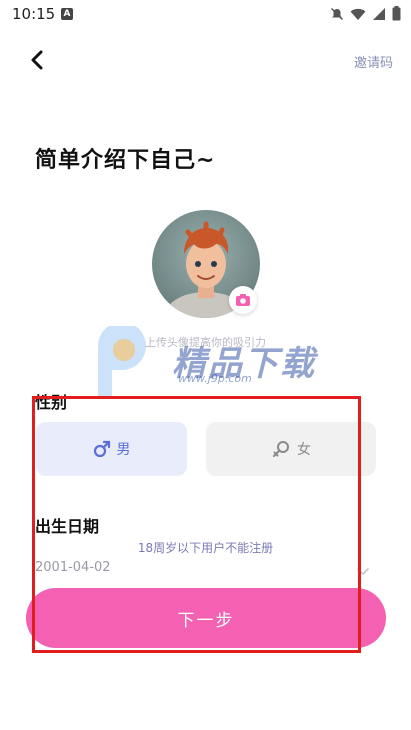  Describe the element at coordinates (73, 567) in the screenshot. I see `birthday-value: 2001-04-02` at that location.